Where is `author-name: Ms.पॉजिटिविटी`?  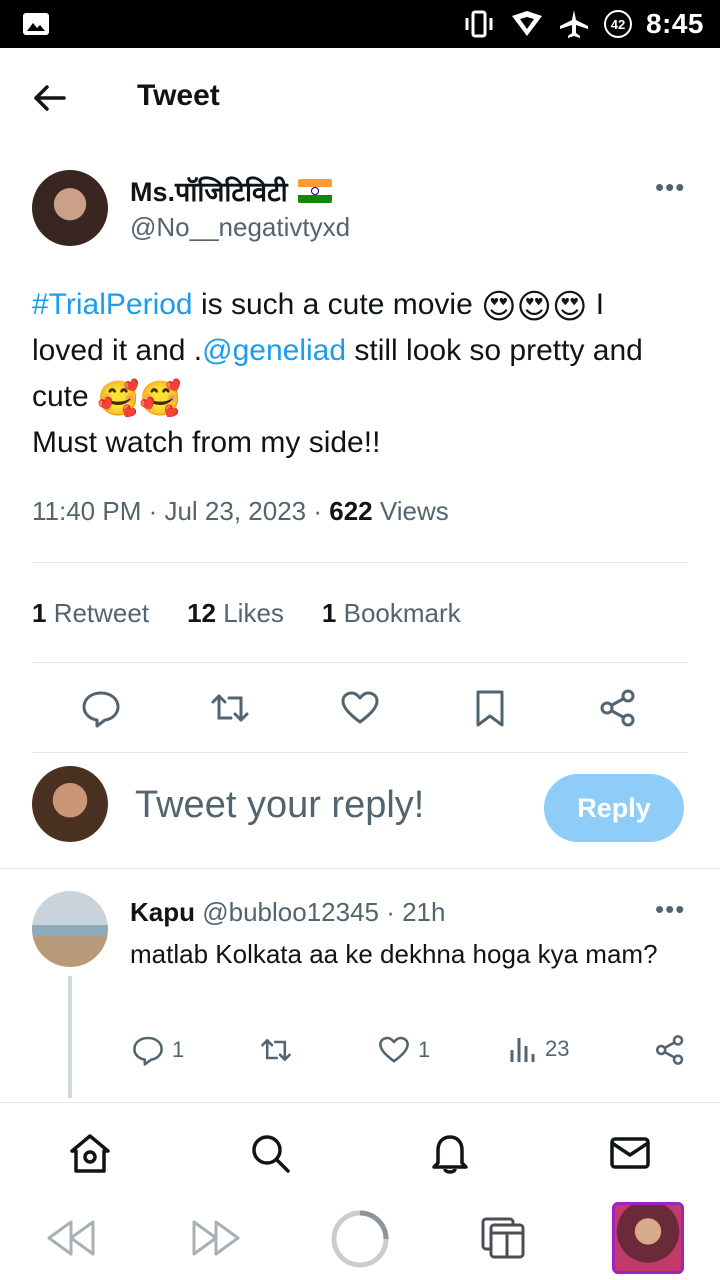
author-name: Ms.पॉजिटिविटी is located at coordinates (209, 190).